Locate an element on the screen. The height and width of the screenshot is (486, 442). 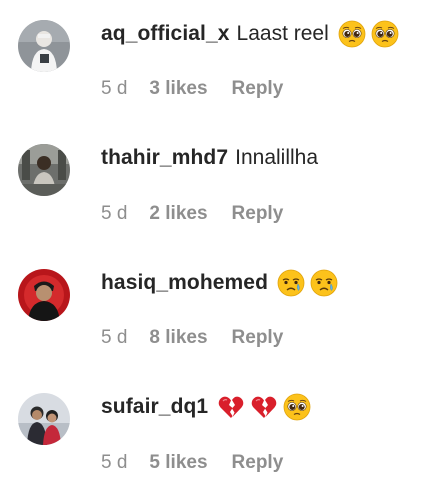
comment-line: hasiq_mohemed is located at coordinates (219, 283).